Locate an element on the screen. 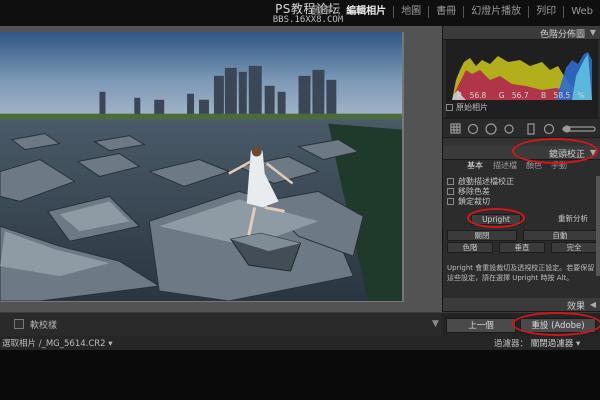  constrain-crop-label: 鎖定裁切 is located at coordinates (474, 201).